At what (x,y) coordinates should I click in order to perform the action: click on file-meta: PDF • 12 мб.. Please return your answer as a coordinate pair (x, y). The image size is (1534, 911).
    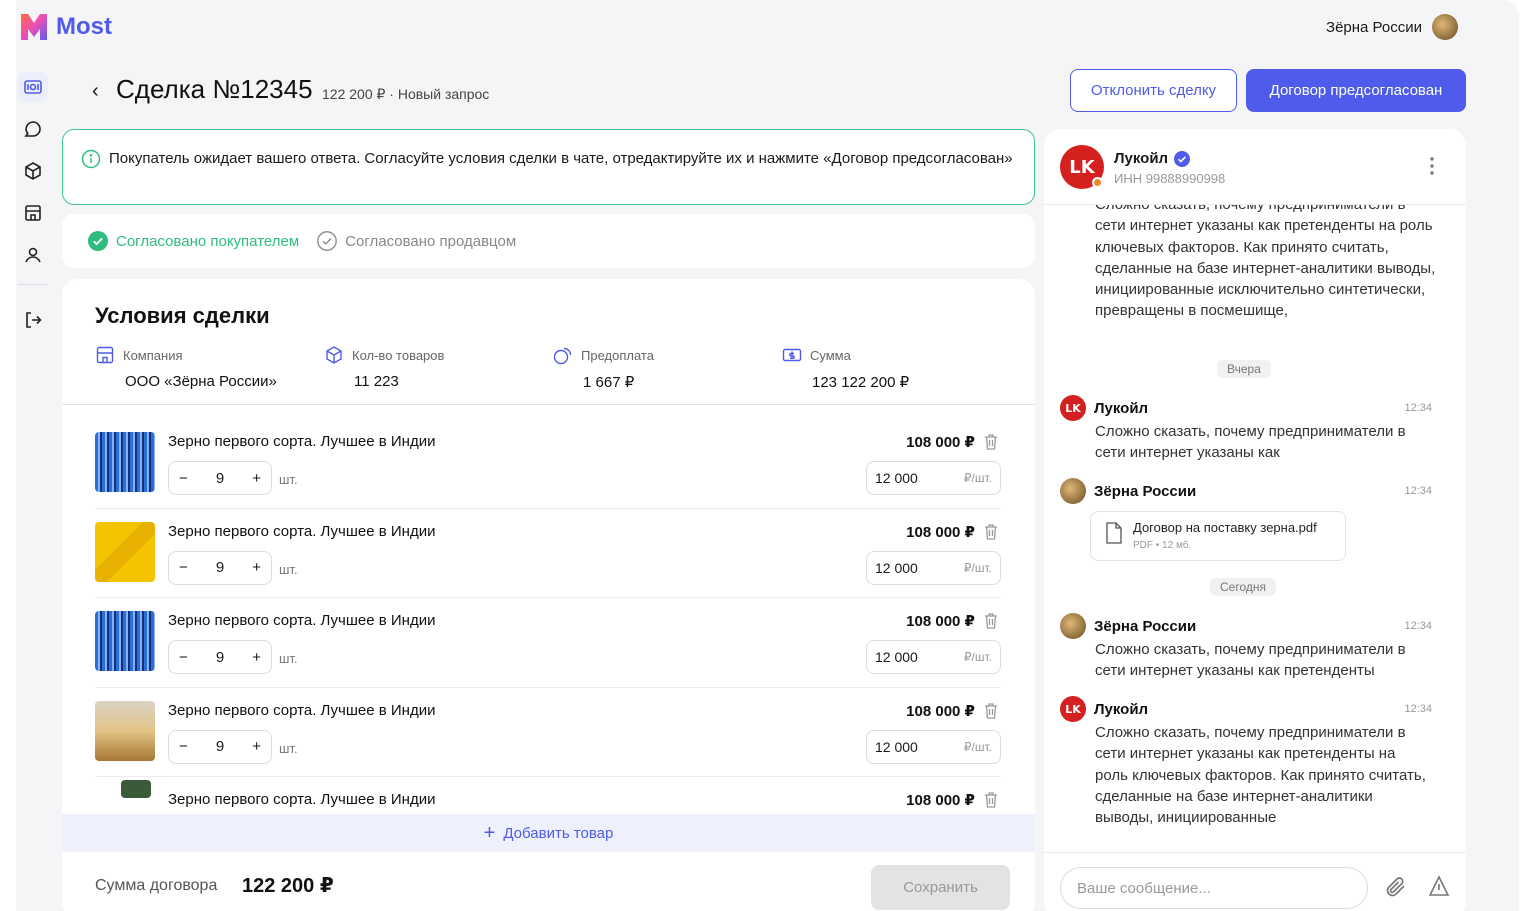
    Looking at the image, I should click on (1162, 545).